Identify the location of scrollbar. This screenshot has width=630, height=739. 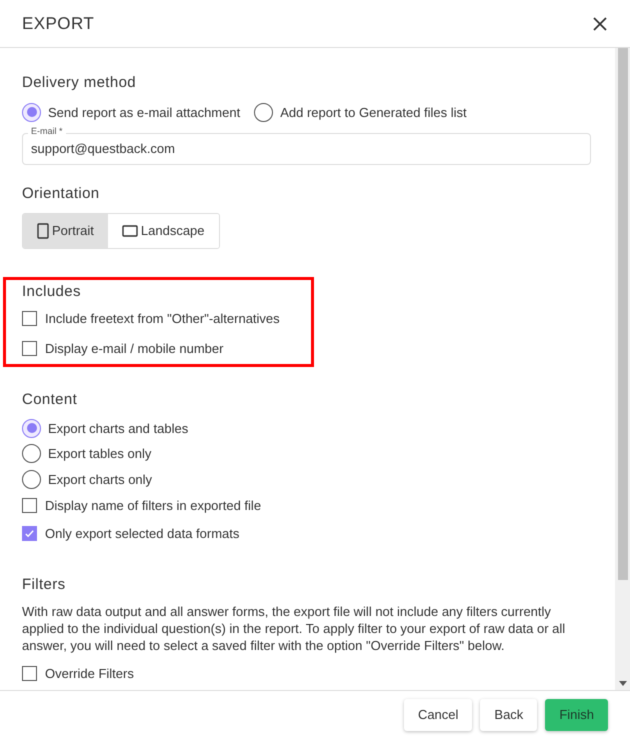
(622, 369).